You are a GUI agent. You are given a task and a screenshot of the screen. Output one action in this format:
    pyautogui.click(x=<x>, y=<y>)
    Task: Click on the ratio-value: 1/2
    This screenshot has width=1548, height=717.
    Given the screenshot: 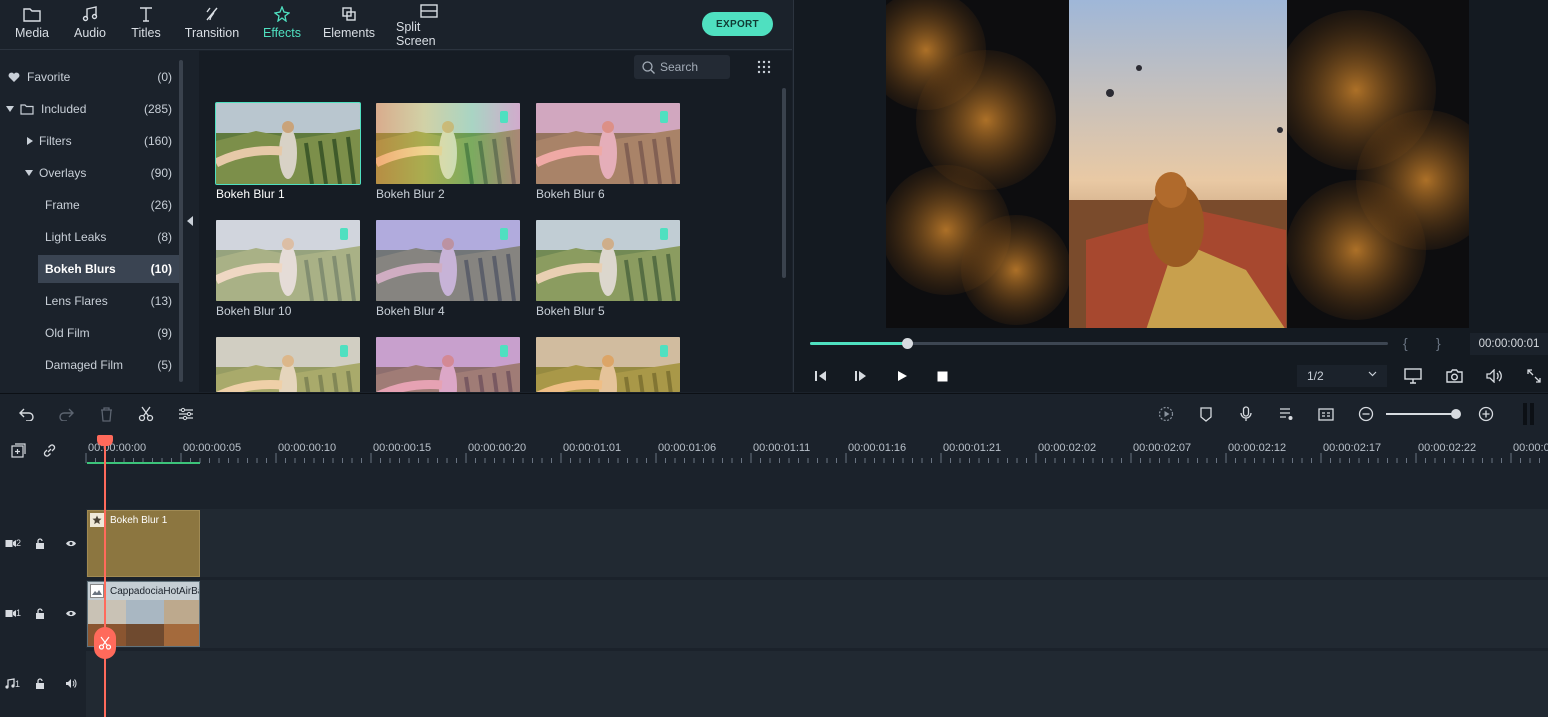 What is the action you would take?
    pyautogui.click(x=1315, y=376)
    